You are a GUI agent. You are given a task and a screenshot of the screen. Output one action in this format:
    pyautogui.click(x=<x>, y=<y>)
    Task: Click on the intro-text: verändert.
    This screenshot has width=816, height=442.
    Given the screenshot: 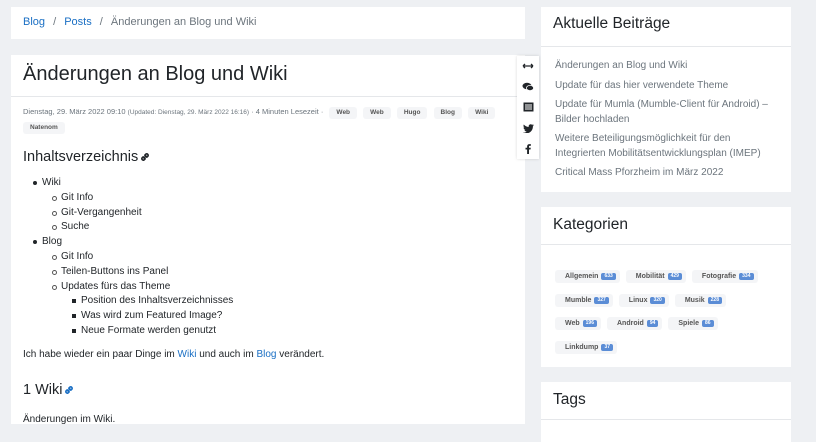 What is the action you would take?
    pyautogui.click(x=300, y=354)
    